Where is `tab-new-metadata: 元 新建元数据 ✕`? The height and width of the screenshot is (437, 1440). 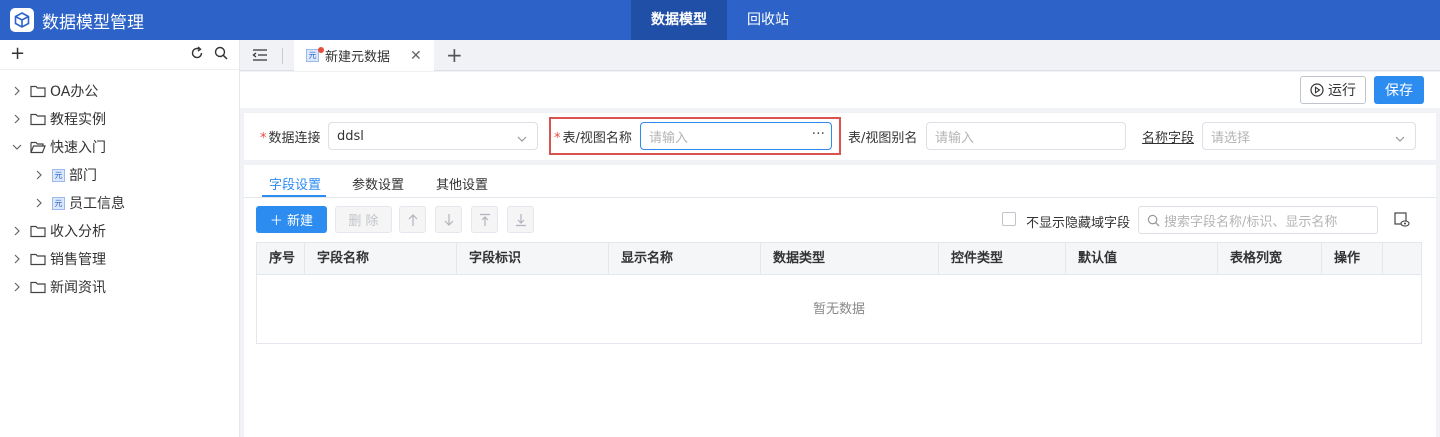
tab-new-metadata: 元 新建元数据 ✕ is located at coordinates (364, 55).